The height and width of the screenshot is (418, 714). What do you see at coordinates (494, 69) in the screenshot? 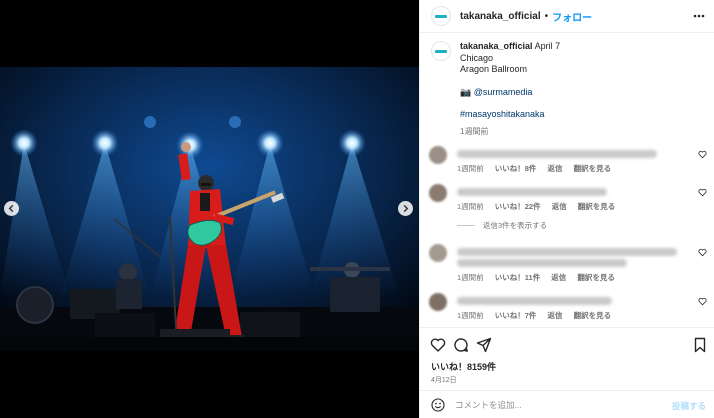
I see `caption-venue: Aragon Ballroom` at bounding box center [494, 69].